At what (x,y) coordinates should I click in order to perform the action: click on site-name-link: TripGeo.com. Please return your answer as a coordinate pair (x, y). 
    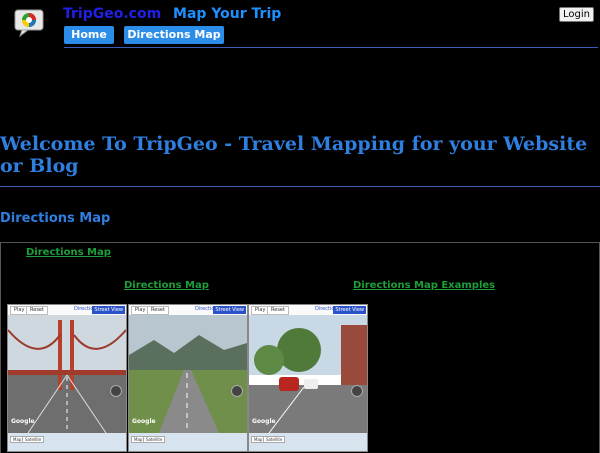
    Looking at the image, I should click on (112, 14).